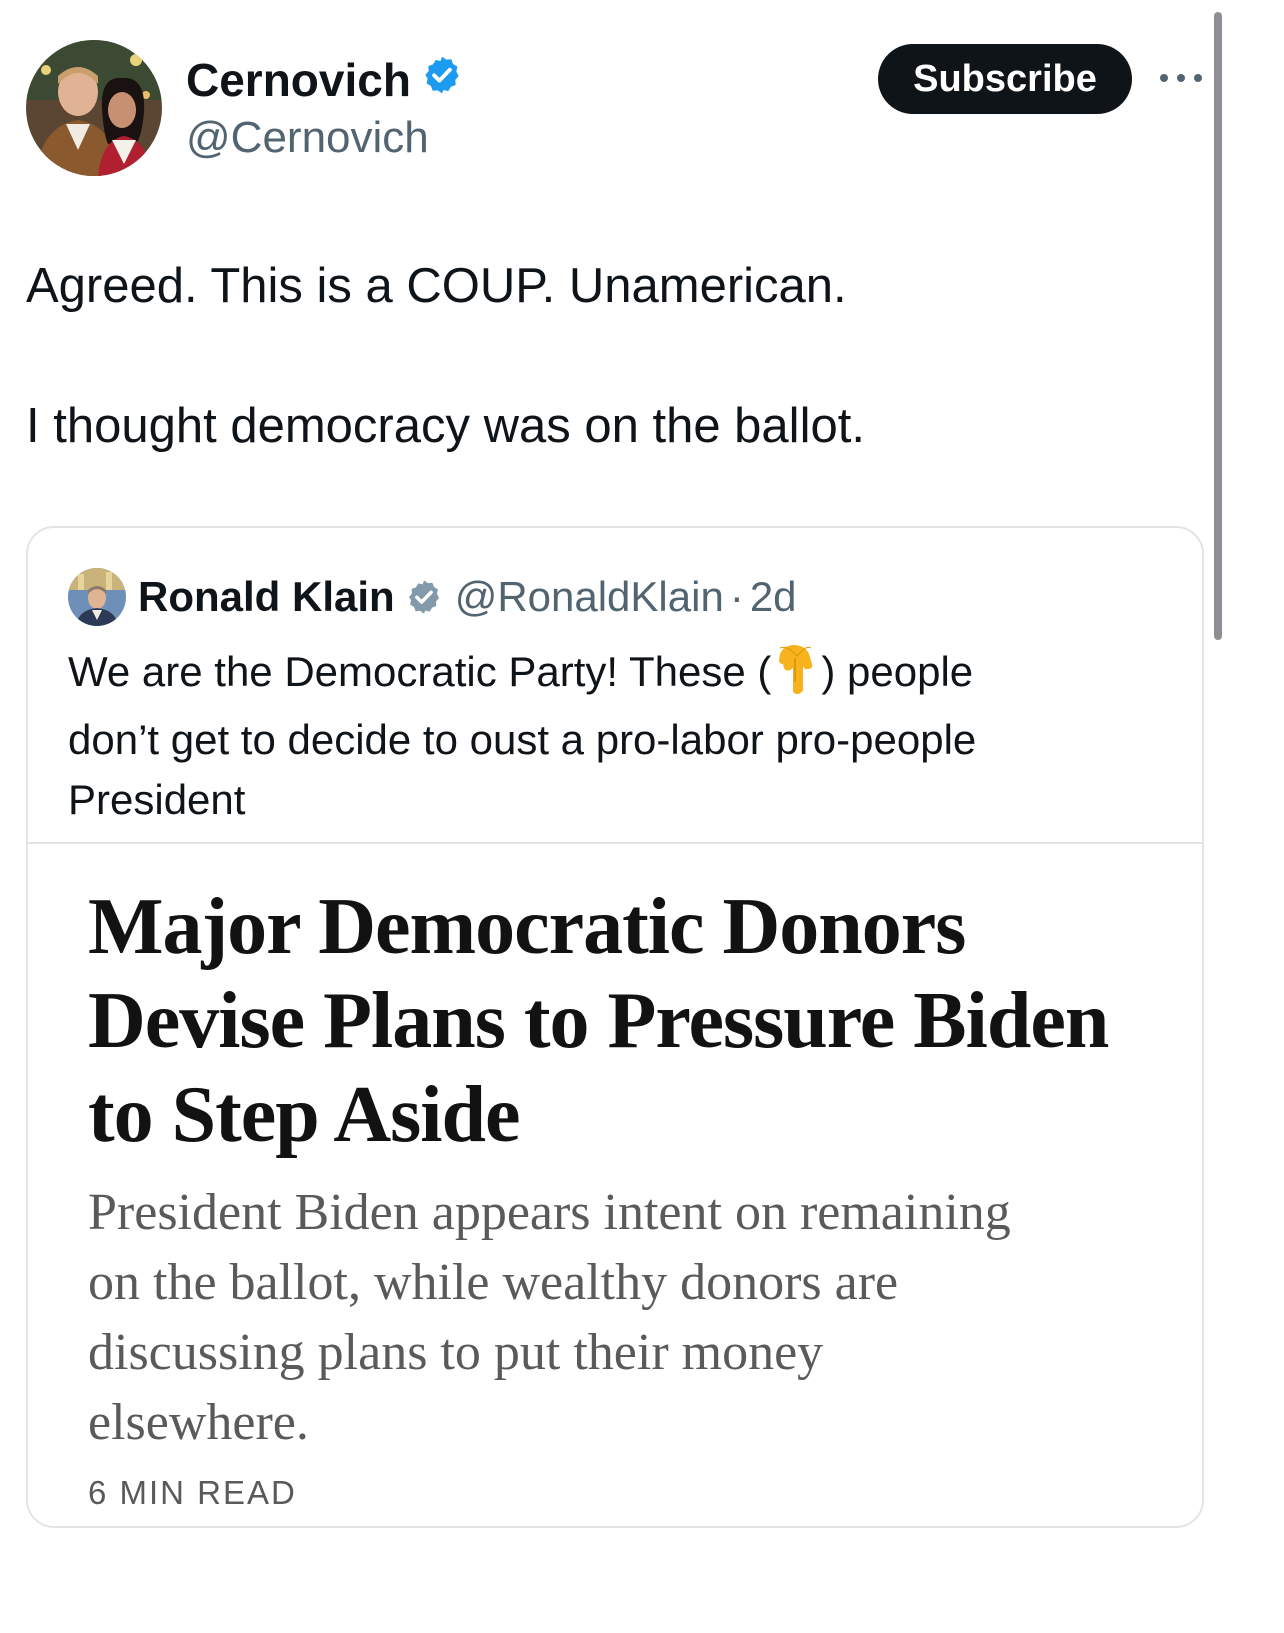  I want to click on quoted-text-line: President, so click(157, 799).